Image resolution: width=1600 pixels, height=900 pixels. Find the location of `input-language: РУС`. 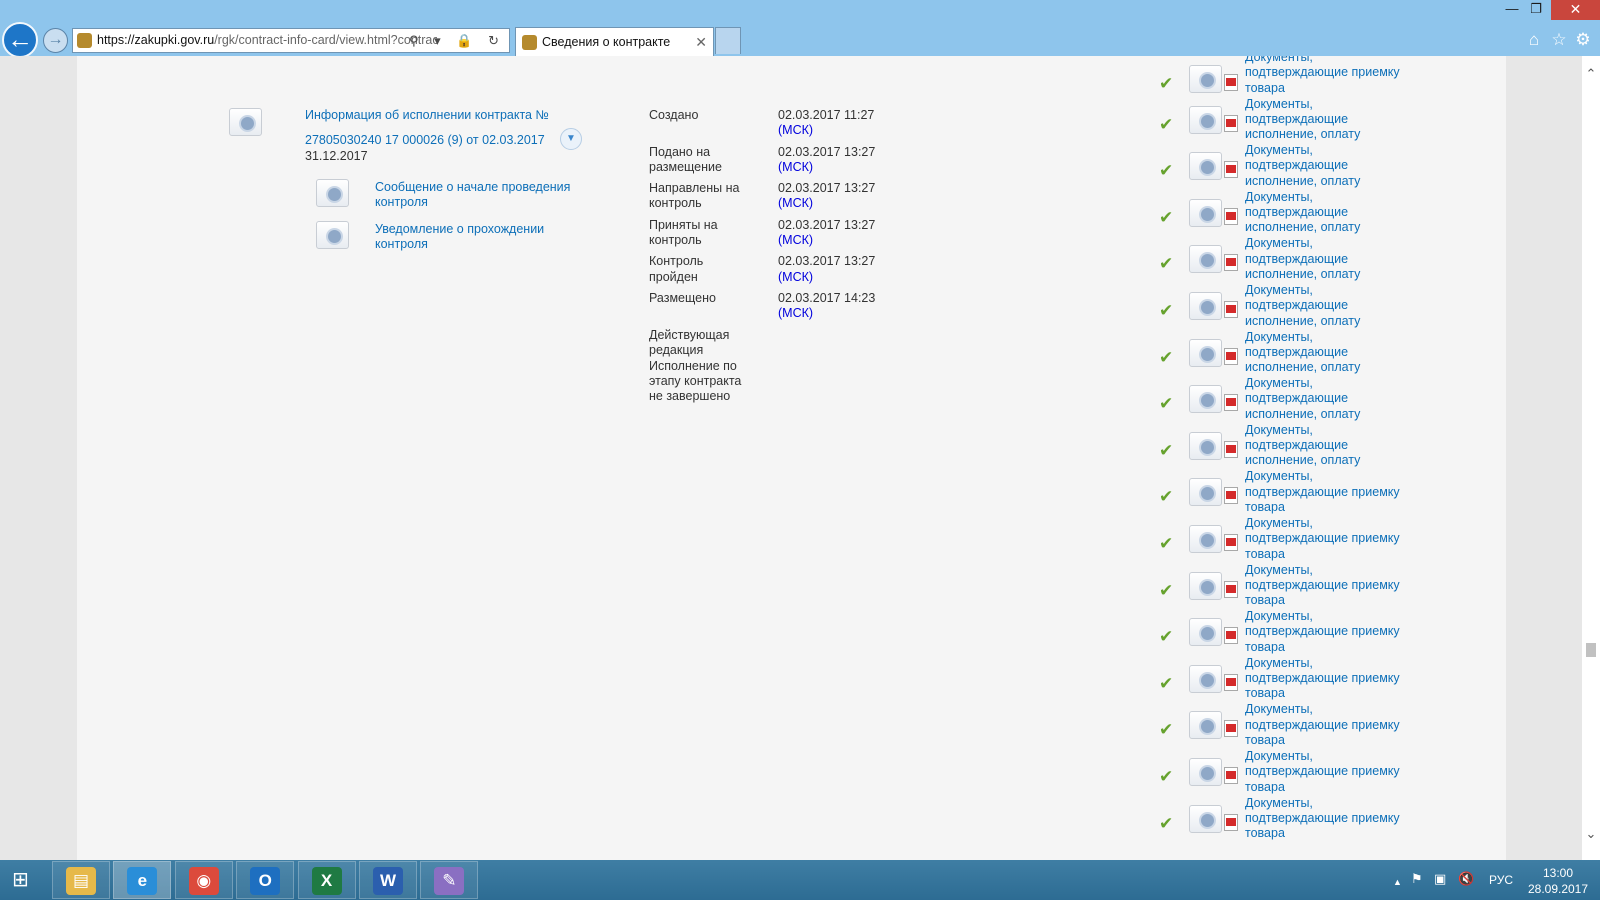

input-language: РУС is located at coordinates (1501, 880).